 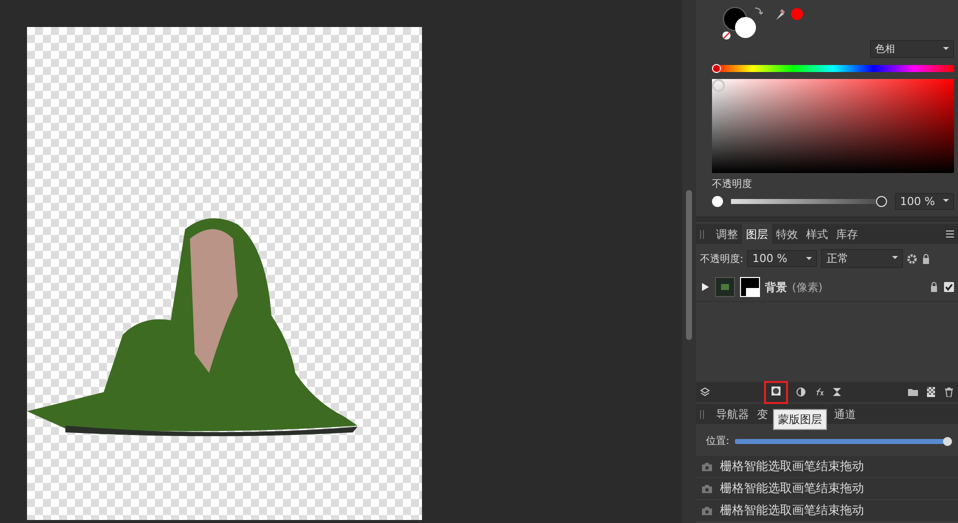 I want to click on hue-slider, so click(x=833, y=68).